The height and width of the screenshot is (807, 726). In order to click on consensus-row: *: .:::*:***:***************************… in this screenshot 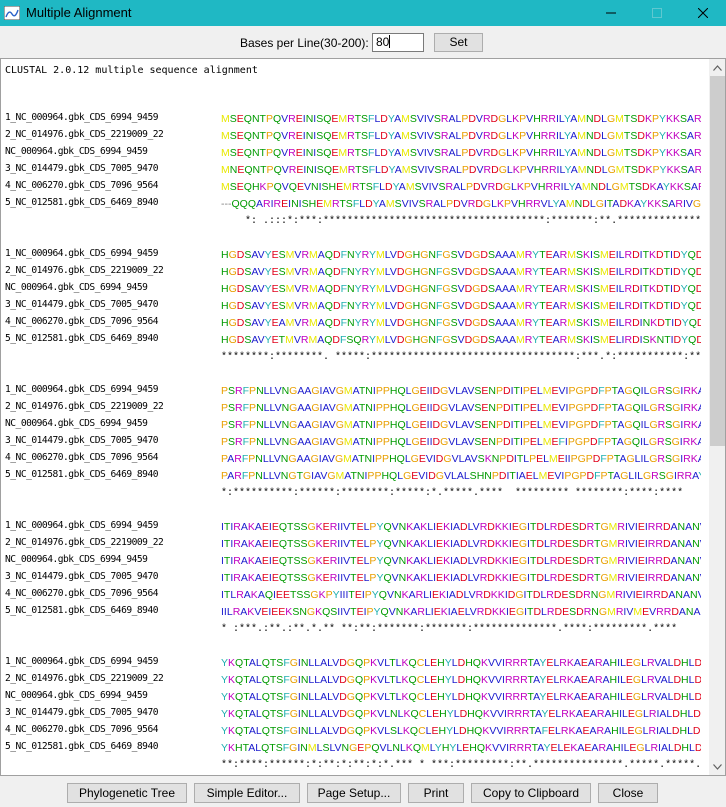, I will do `click(355, 221)`.